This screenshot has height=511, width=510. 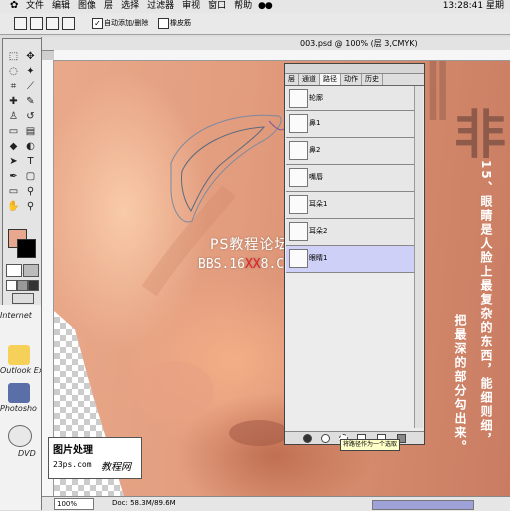 I want to click on shape-tool-icon: ▢, so click(x=30, y=176).